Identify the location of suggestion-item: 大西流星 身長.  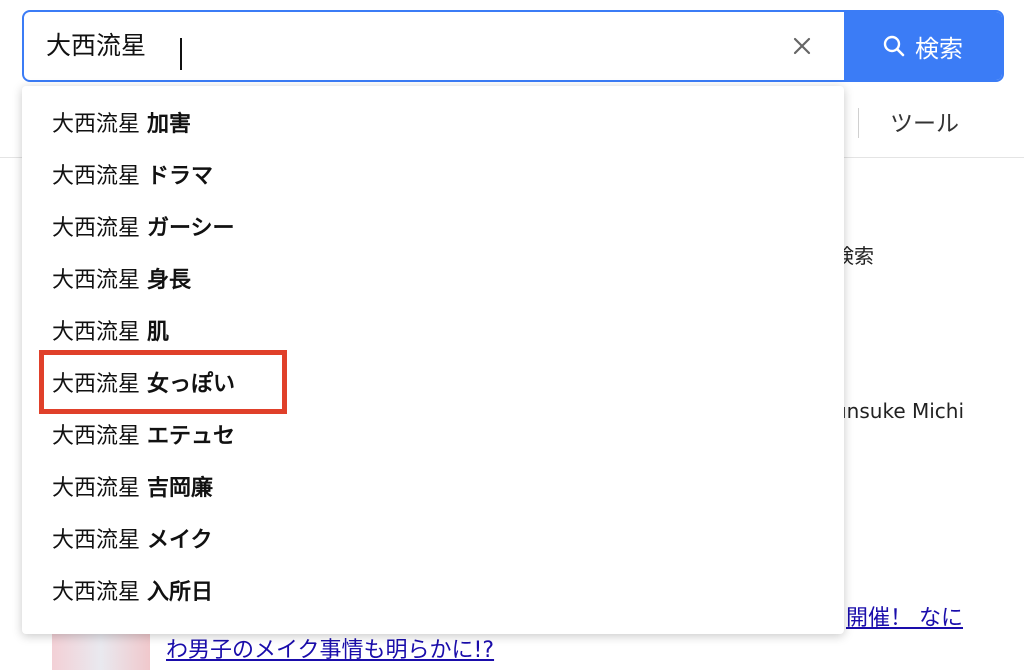
(433, 278).